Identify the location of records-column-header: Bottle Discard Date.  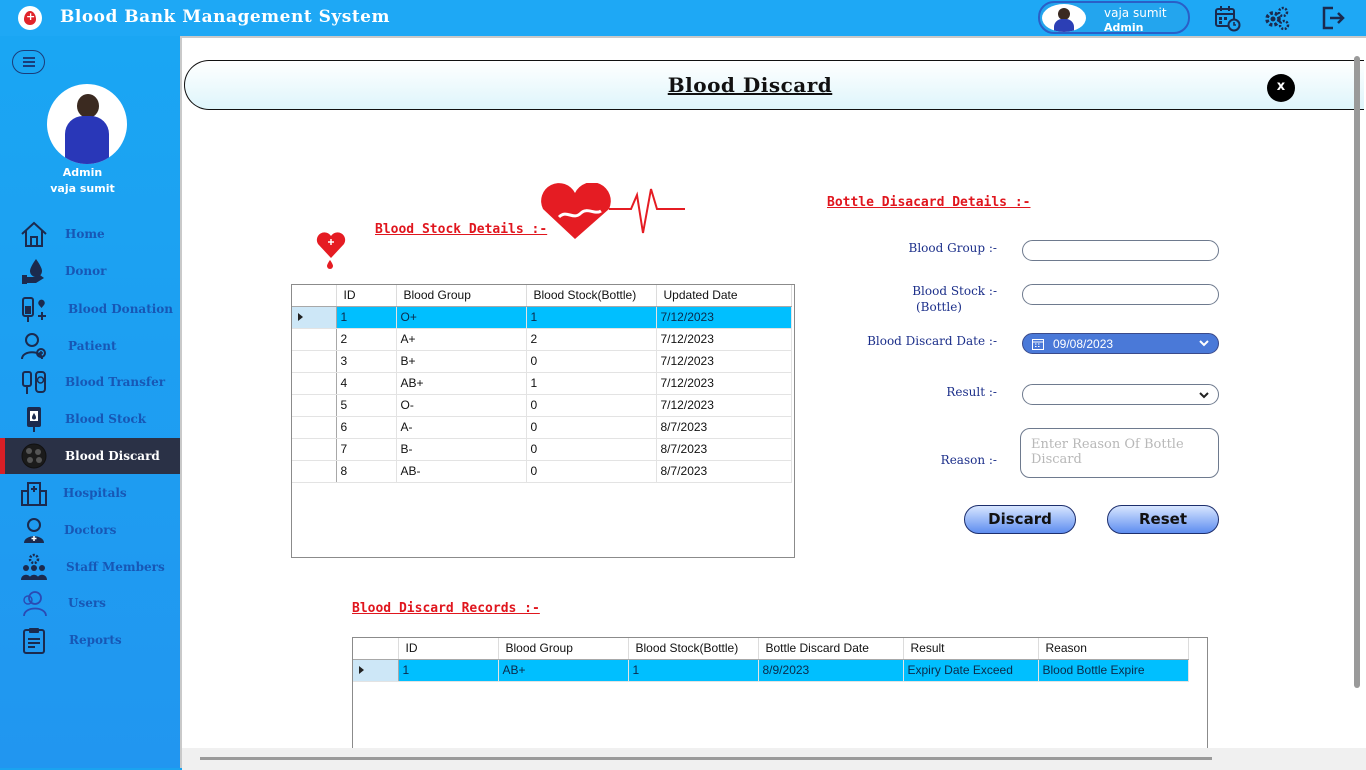
(831, 649).